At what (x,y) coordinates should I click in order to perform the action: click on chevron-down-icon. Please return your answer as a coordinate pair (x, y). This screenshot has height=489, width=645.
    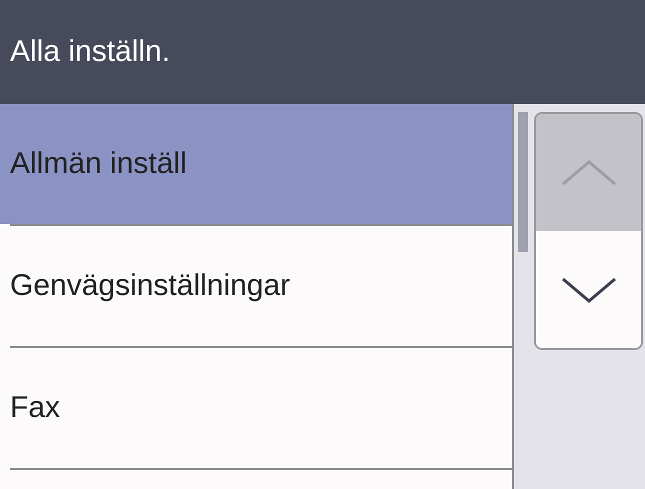
    Looking at the image, I should click on (588, 289).